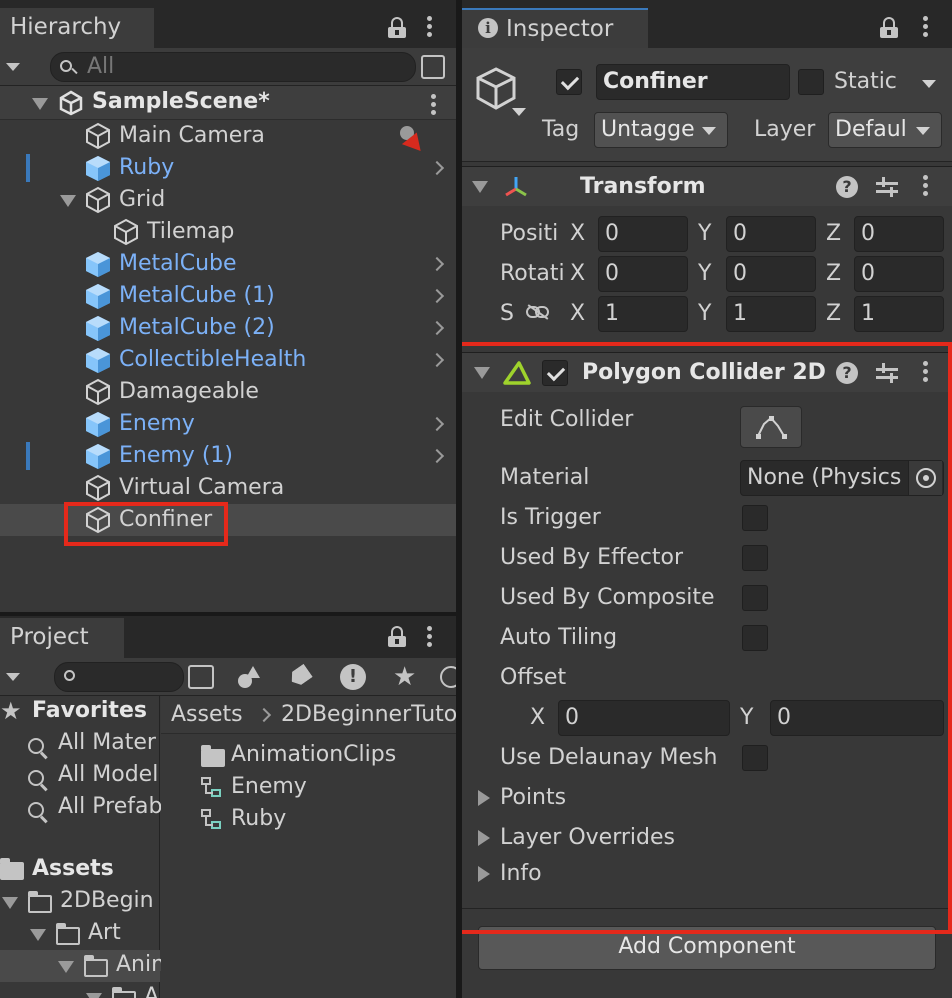 The image size is (952, 998). Describe the element at coordinates (429, 638) in the screenshot. I see `project-menu-icon` at that location.